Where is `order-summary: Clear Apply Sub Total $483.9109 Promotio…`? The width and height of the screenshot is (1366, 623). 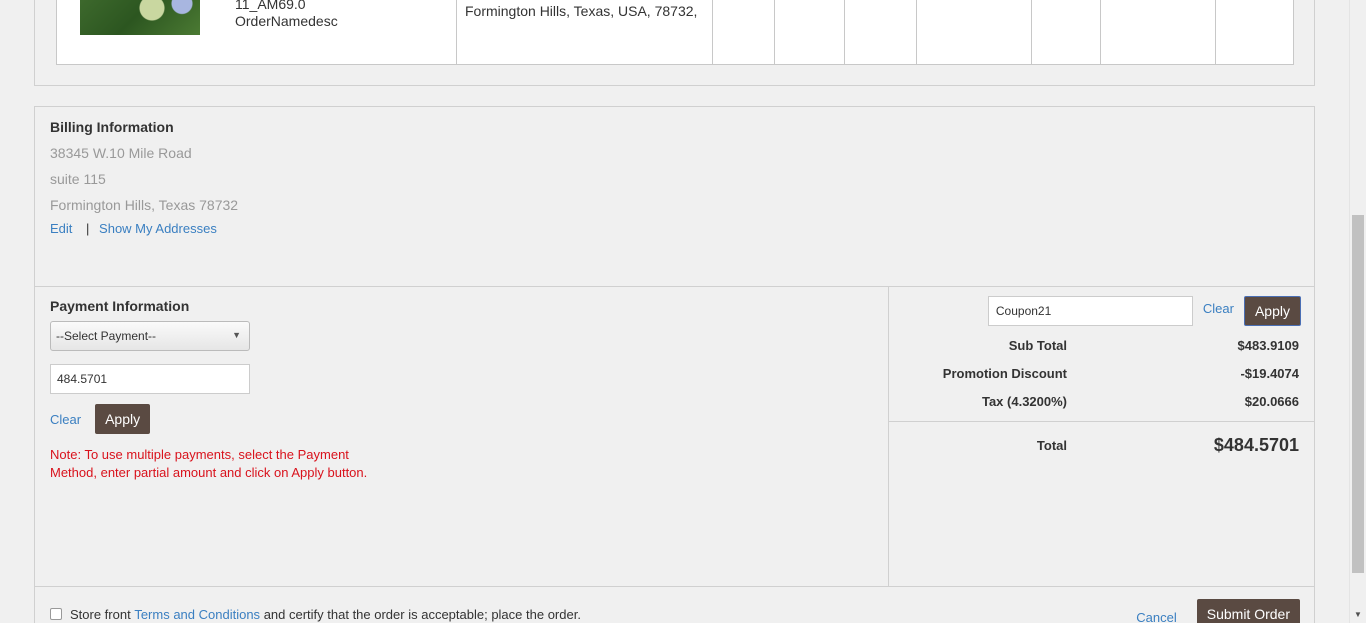 order-summary: Clear Apply Sub Total $483.9109 Promotio… is located at coordinates (1102, 436).